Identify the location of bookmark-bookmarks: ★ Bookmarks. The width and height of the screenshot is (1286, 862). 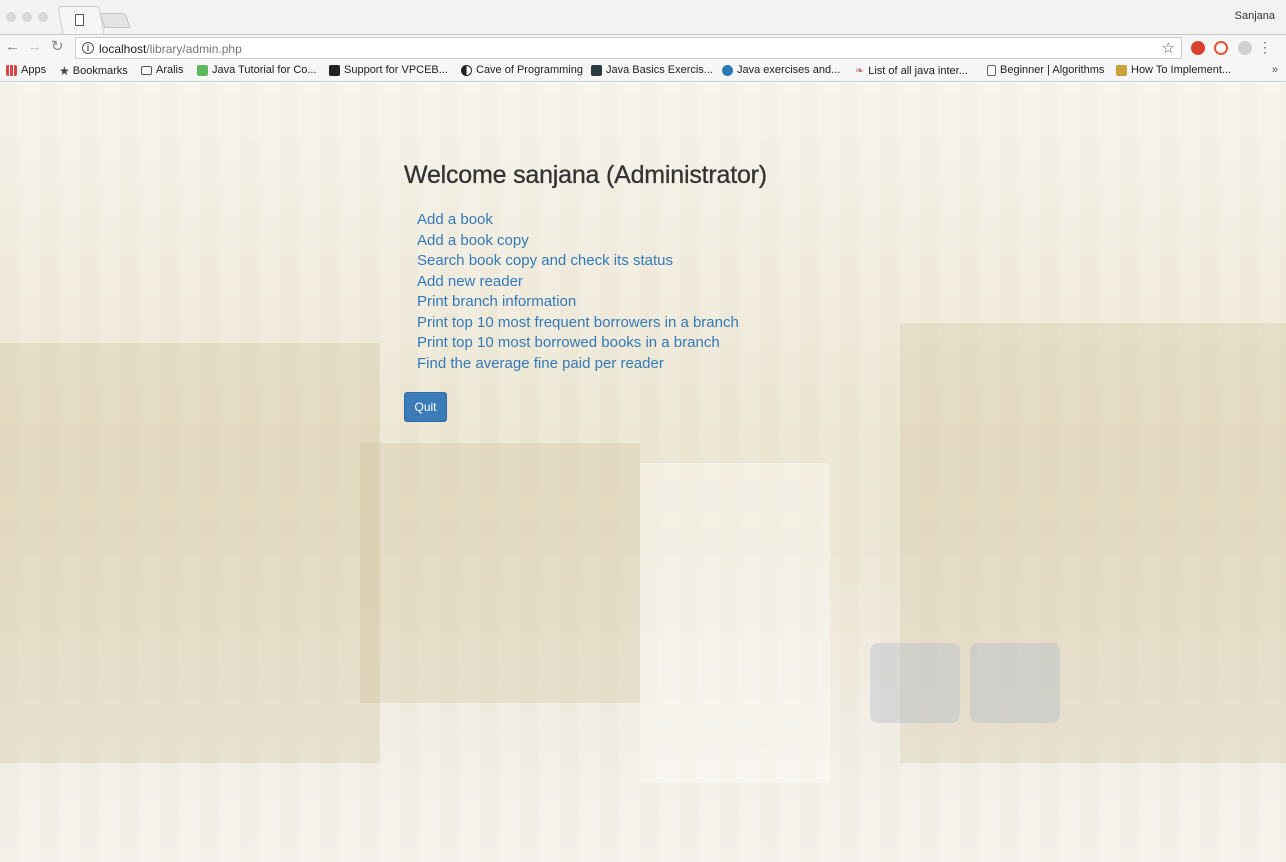
(93, 71).